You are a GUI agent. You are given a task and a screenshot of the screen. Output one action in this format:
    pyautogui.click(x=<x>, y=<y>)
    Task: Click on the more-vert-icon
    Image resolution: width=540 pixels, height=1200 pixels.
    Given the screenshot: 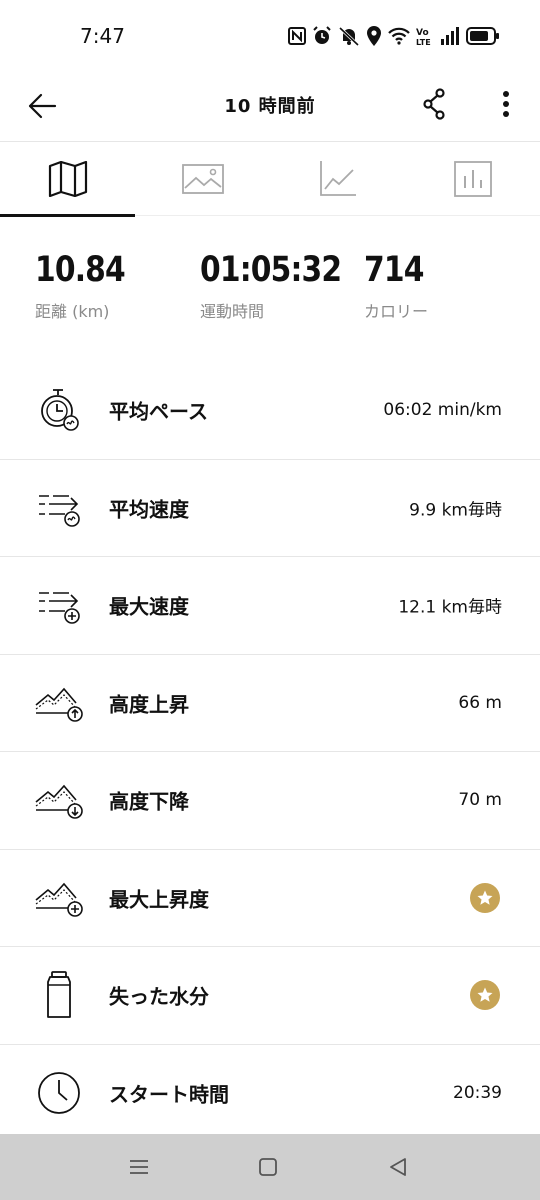 What is the action you would take?
    pyautogui.click(x=506, y=104)
    